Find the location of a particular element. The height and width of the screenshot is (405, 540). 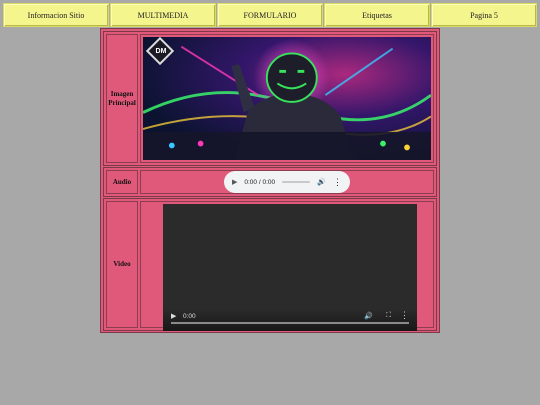

video-controls: ▶ 0:00 🔊 ⛶ ⋮ is located at coordinates (290, 320).